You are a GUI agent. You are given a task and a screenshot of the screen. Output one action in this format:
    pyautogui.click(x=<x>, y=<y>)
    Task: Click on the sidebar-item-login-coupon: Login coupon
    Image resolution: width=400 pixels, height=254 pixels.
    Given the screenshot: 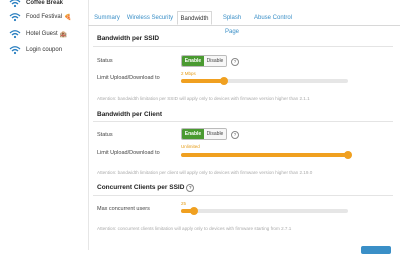 What is the action you would take?
    pyautogui.click(x=35, y=50)
    